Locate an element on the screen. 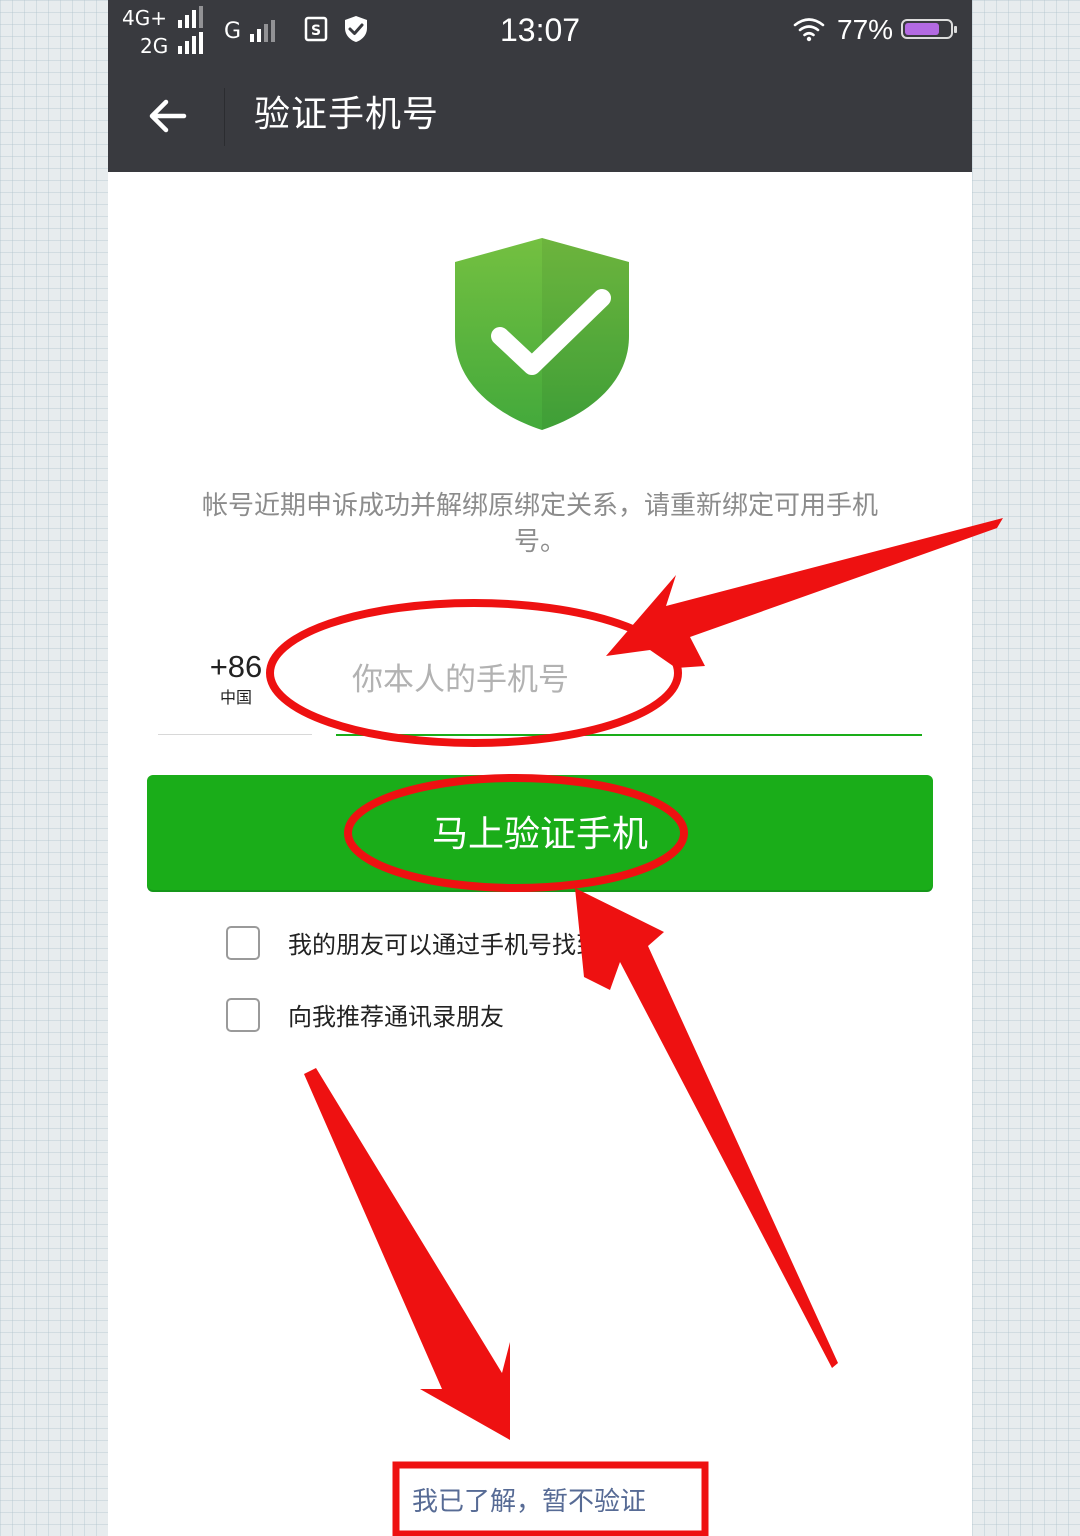 The height and width of the screenshot is (1536, 1080). battery-percent: 77% is located at coordinates (865, 29).